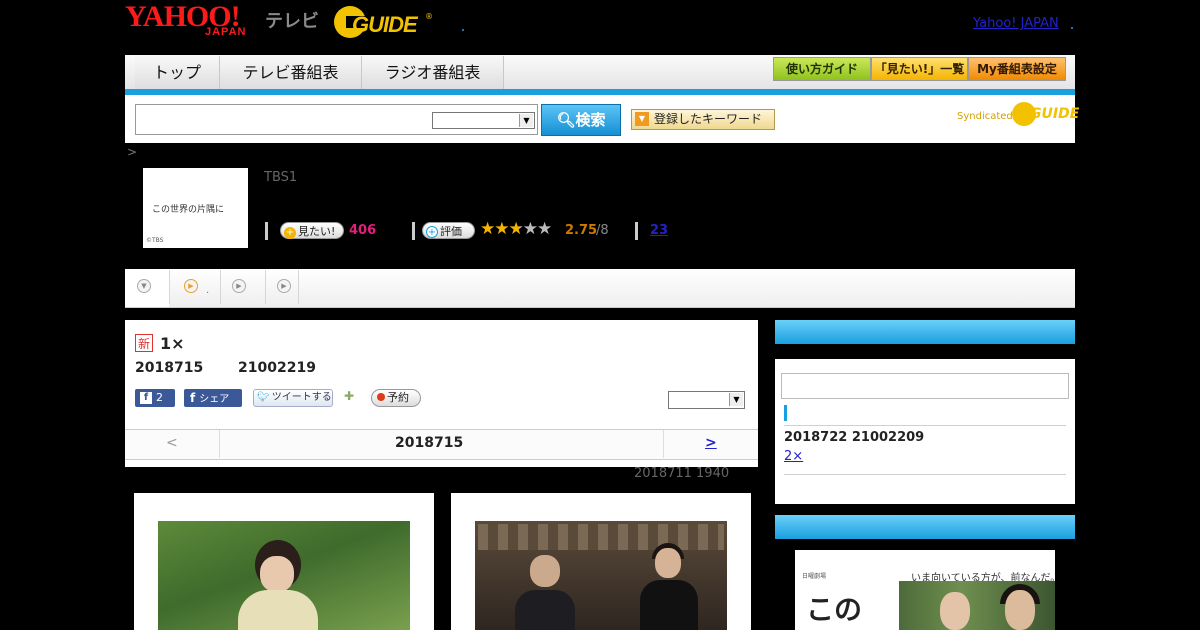 Image resolution: width=1200 pixels, height=630 pixels. Describe the element at coordinates (381, 397) in the screenshot. I see `record-icon` at that location.